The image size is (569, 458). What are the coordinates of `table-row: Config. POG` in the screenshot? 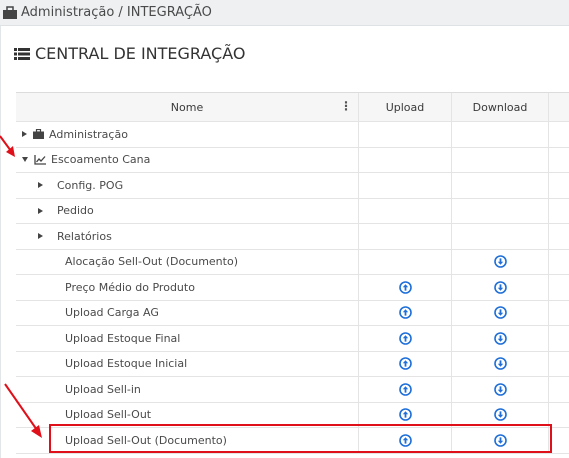 It's located at (292, 186).